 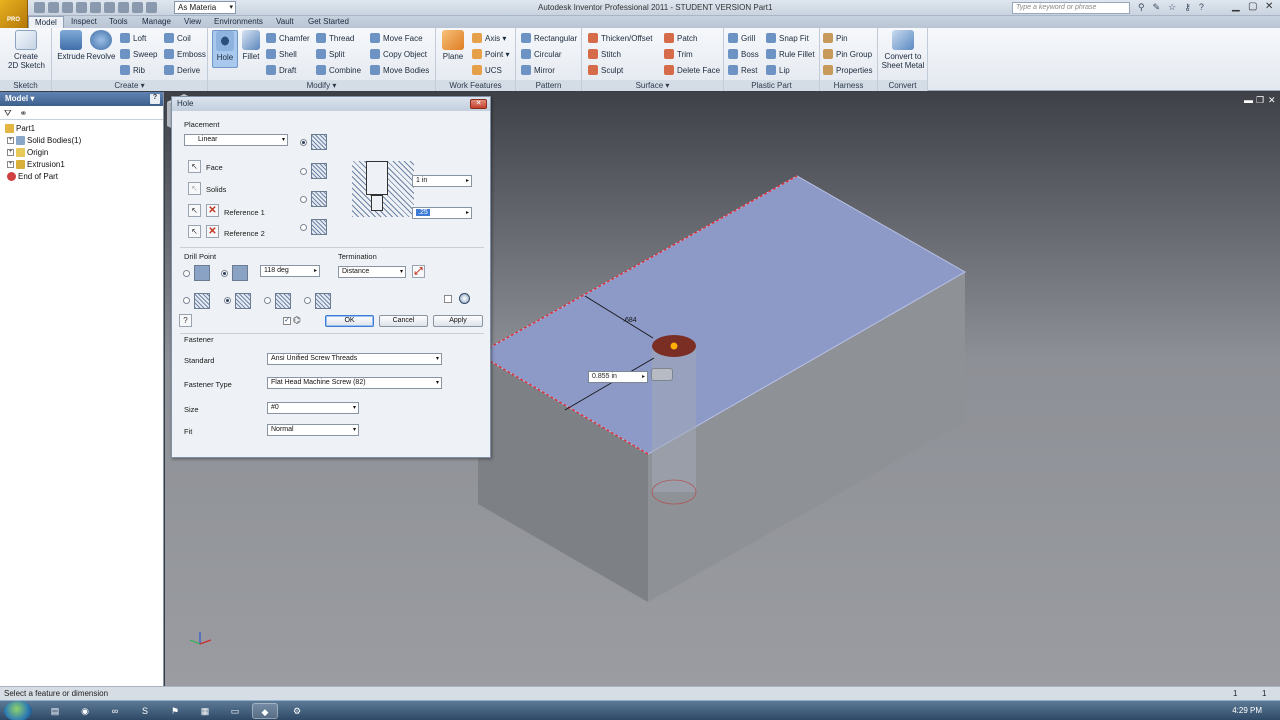 I want to click on viewport-close-icon: ✕, so click(x=1272, y=100).